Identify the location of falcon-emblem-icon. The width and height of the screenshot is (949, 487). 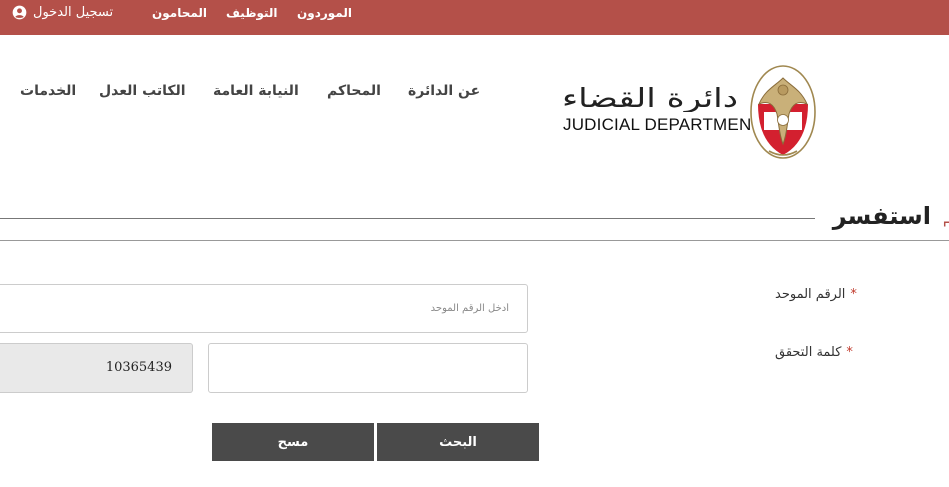
(783, 112).